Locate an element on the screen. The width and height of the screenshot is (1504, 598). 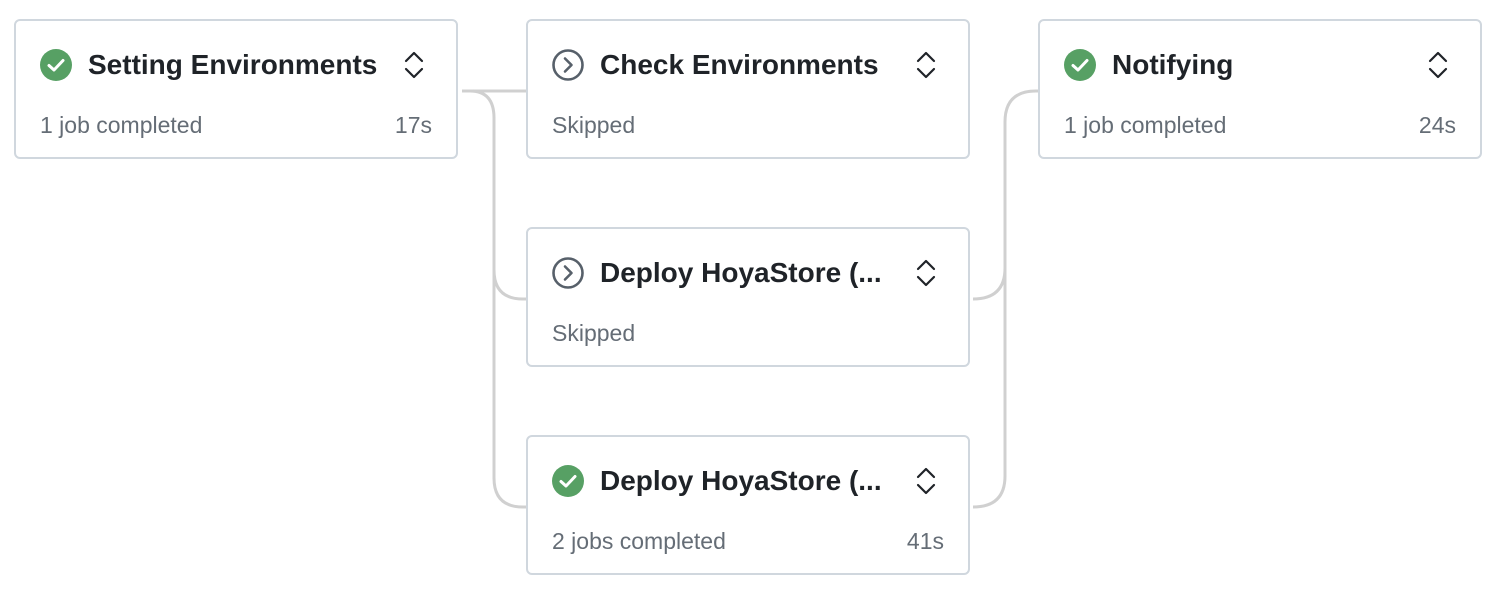
job-card-check-environments: Check Environments Skipped is located at coordinates (748, 89).